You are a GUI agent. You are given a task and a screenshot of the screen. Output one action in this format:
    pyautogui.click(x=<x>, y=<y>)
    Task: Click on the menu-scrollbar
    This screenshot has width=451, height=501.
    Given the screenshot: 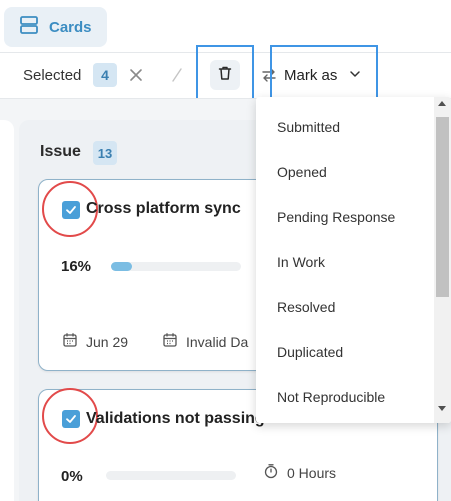 What is the action you would take?
    pyautogui.click(x=442, y=260)
    